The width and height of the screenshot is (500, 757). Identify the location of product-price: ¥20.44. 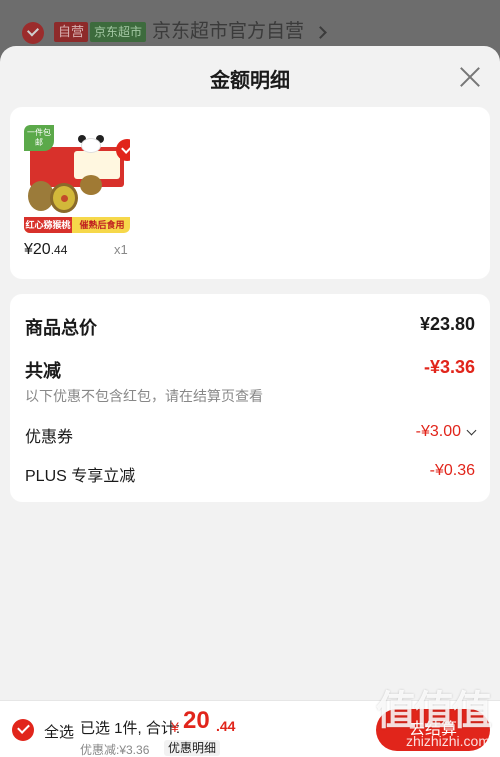
(46, 249).